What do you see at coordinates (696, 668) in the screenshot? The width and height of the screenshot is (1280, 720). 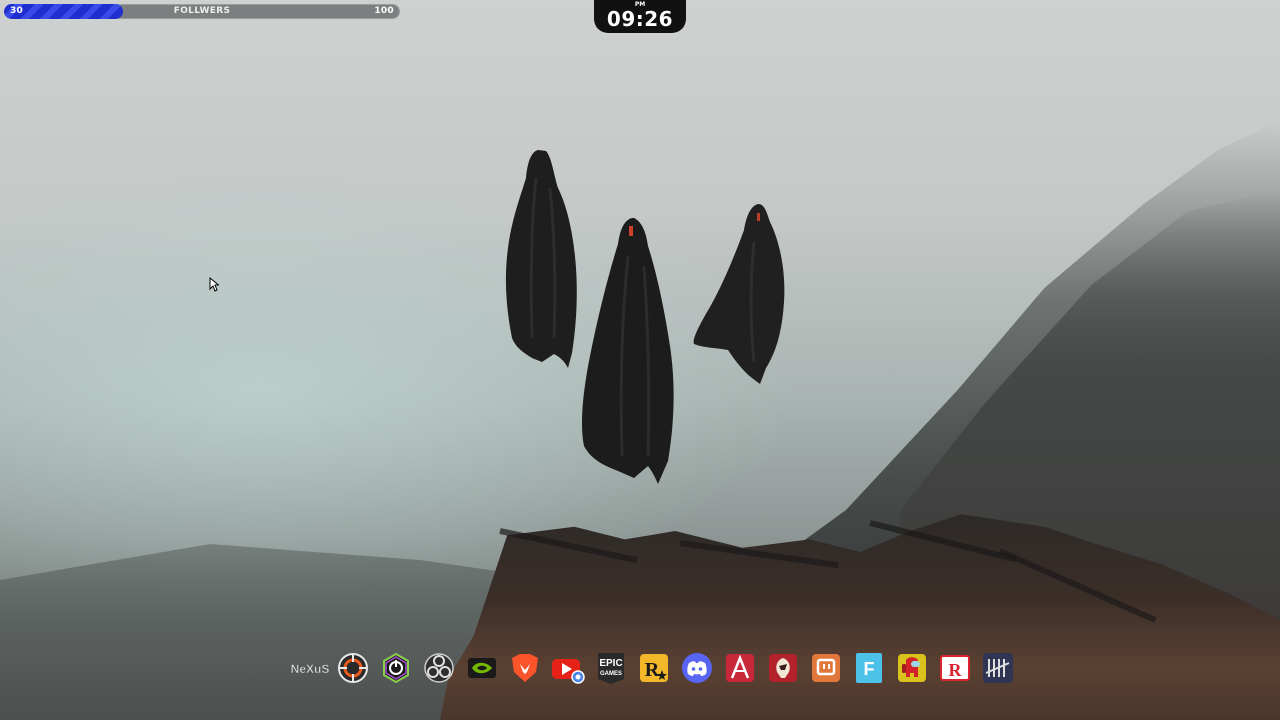 I see `discord-icon` at bounding box center [696, 668].